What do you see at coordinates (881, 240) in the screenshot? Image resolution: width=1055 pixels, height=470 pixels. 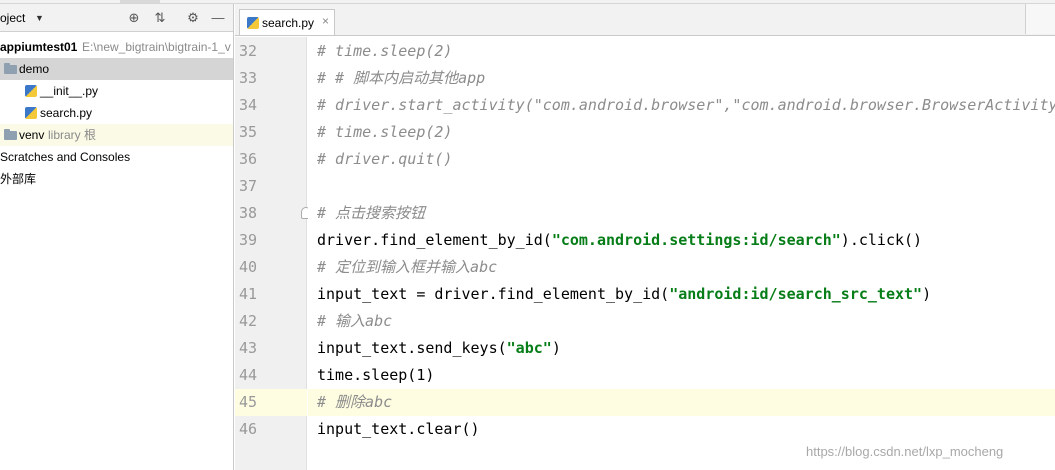 I see `code-token: ).click()` at bounding box center [881, 240].